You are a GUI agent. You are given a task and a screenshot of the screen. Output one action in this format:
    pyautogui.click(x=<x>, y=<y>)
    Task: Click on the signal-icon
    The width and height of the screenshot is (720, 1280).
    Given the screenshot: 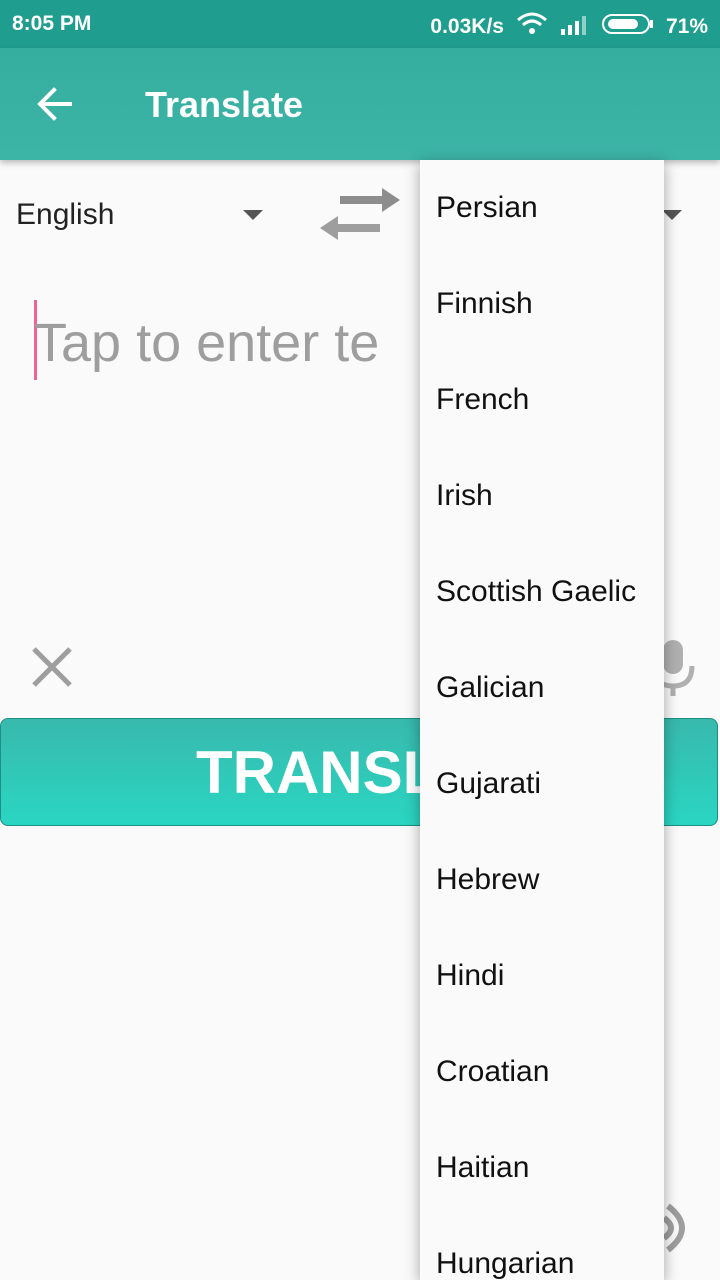 What is the action you would take?
    pyautogui.click(x=575, y=27)
    